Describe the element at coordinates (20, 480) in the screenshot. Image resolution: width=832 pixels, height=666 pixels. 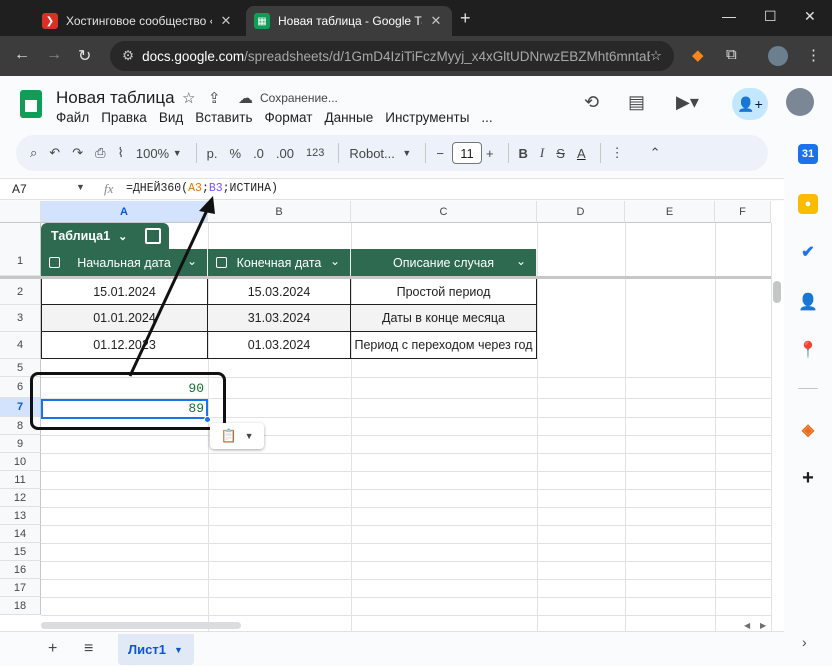
I see `row-header: 11` at that location.